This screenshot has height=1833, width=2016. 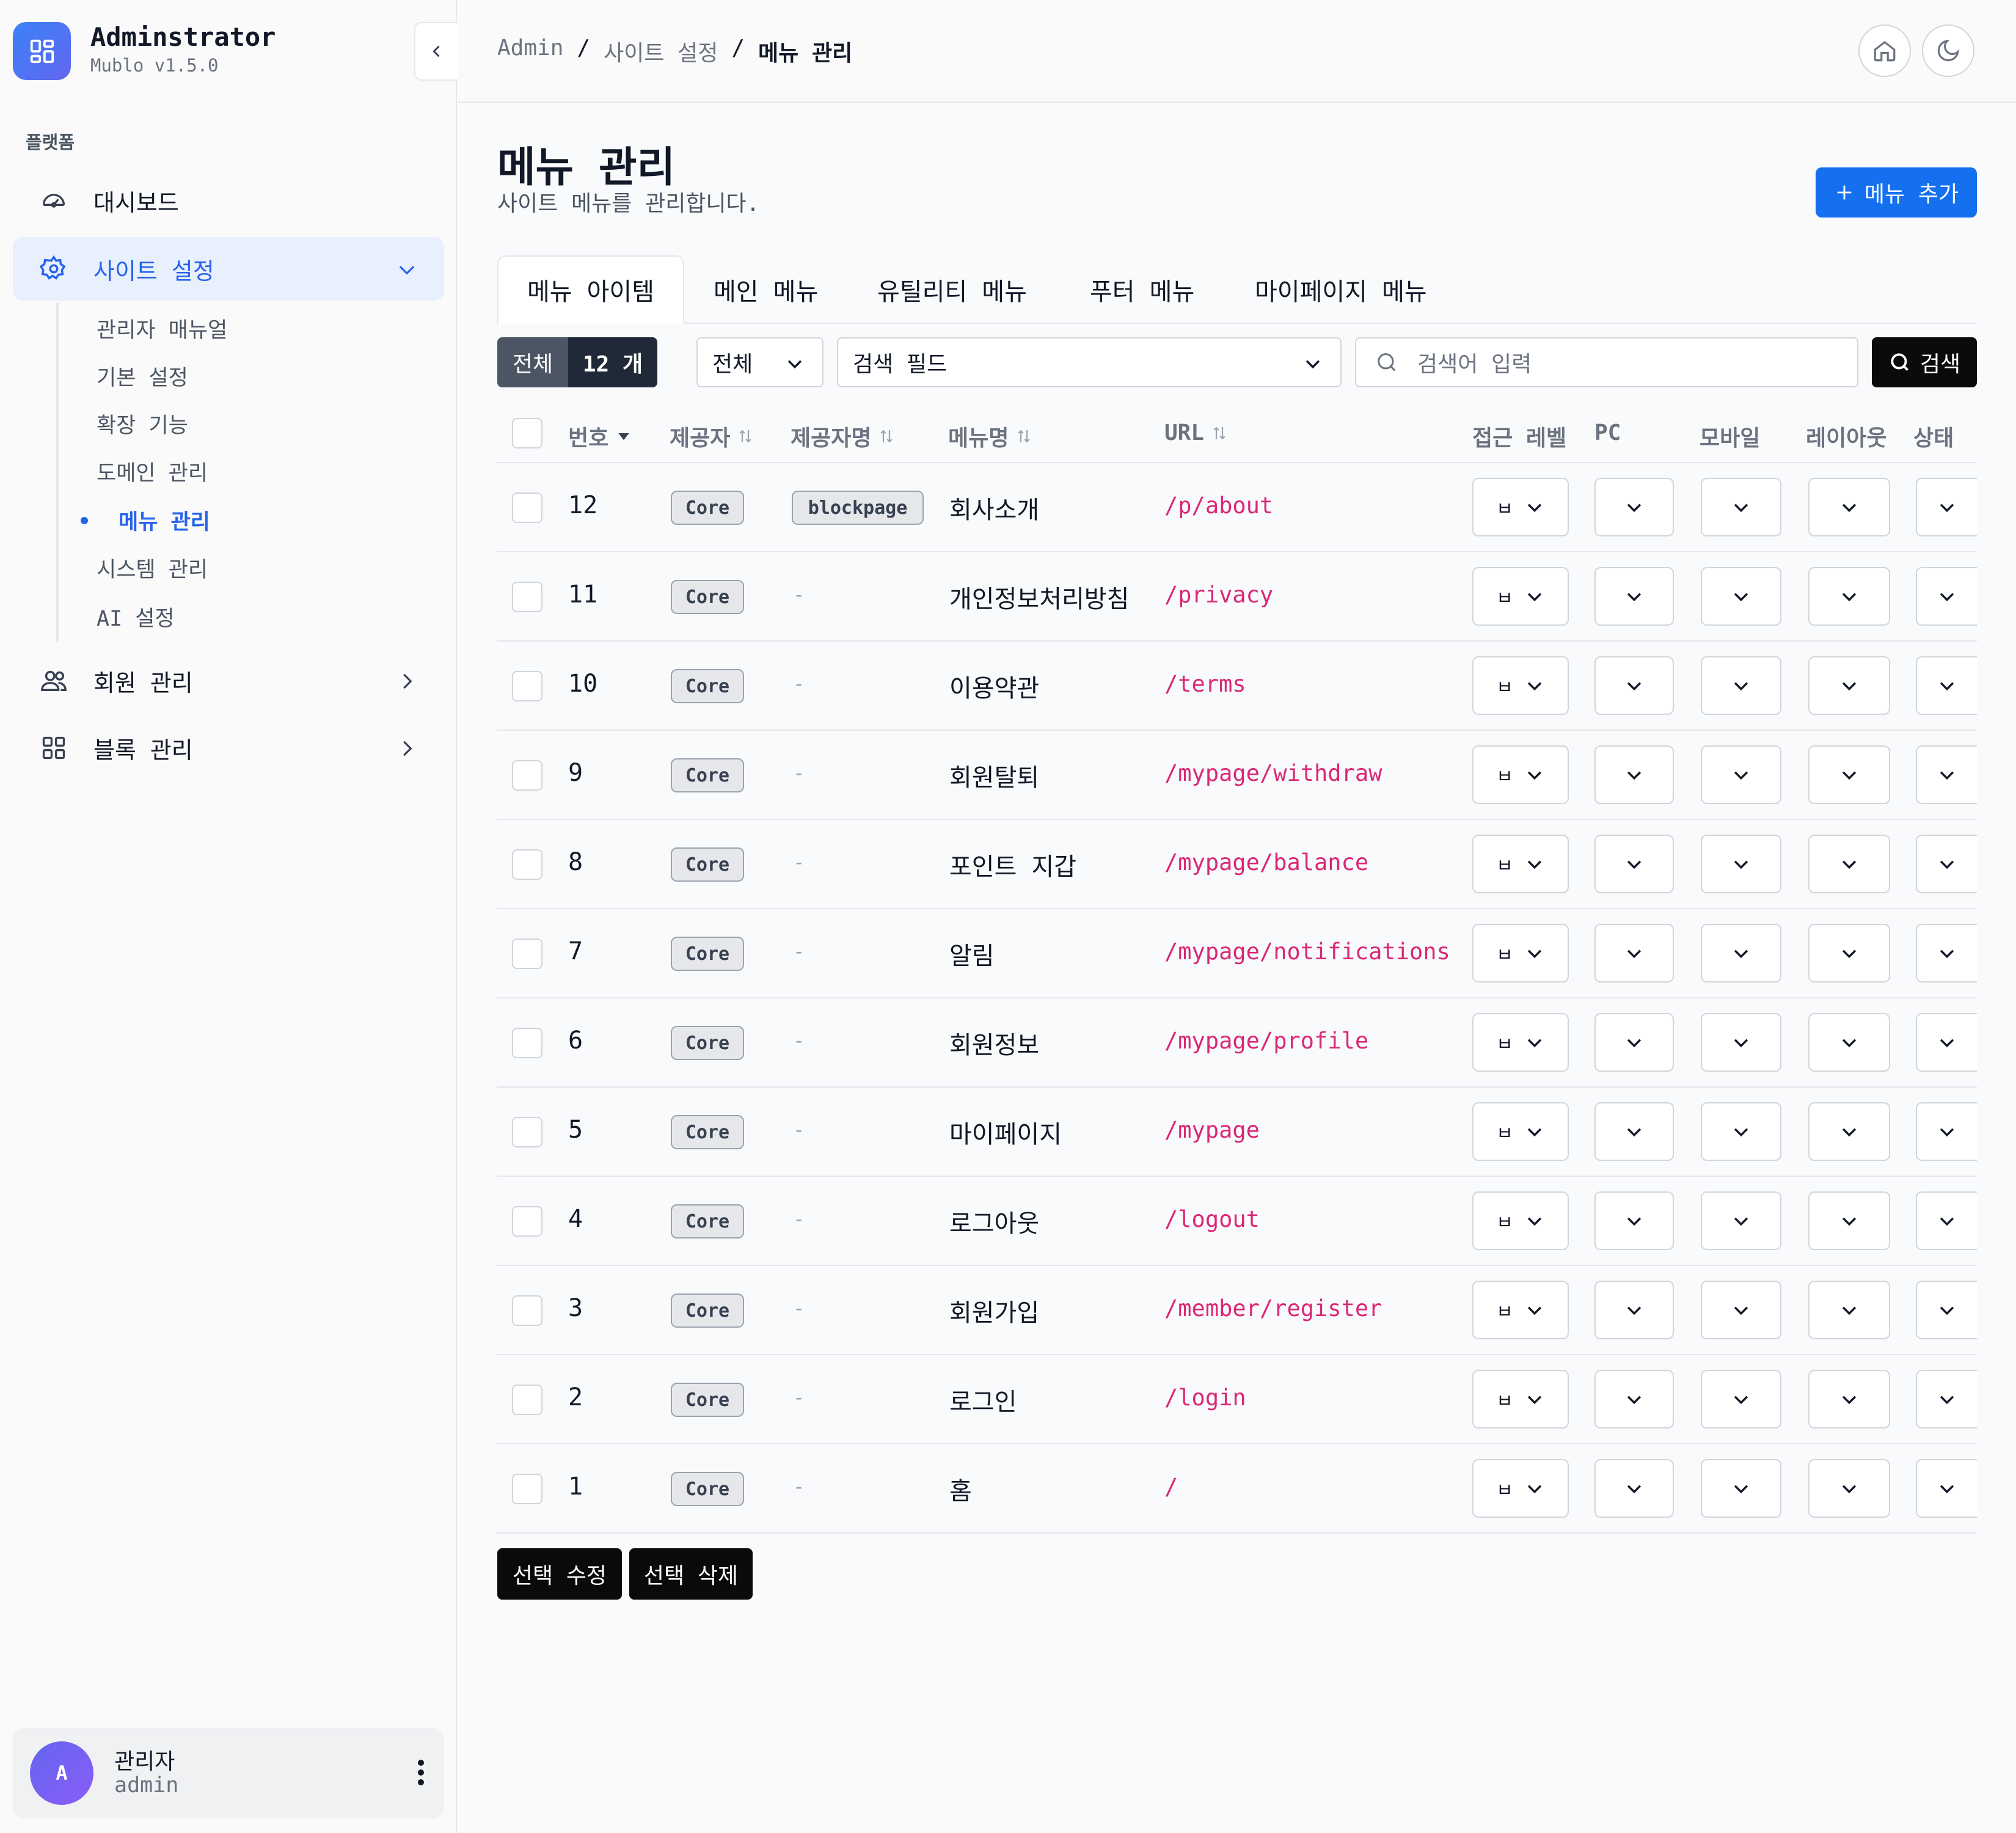 What do you see at coordinates (1205, 684) in the screenshot?
I see `menu-url: /terms` at bounding box center [1205, 684].